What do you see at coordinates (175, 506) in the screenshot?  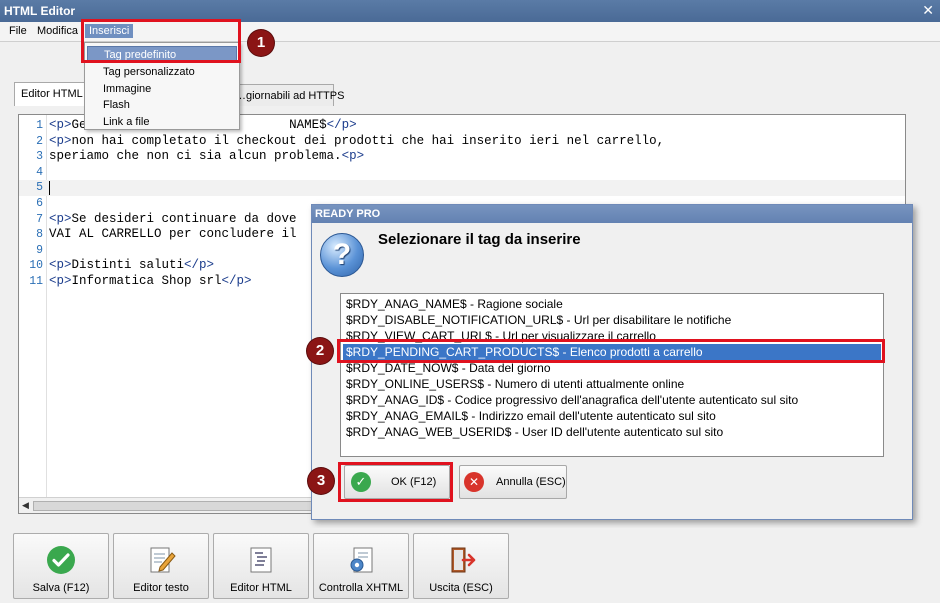 I see `scrollbar-thumb` at bounding box center [175, 506].